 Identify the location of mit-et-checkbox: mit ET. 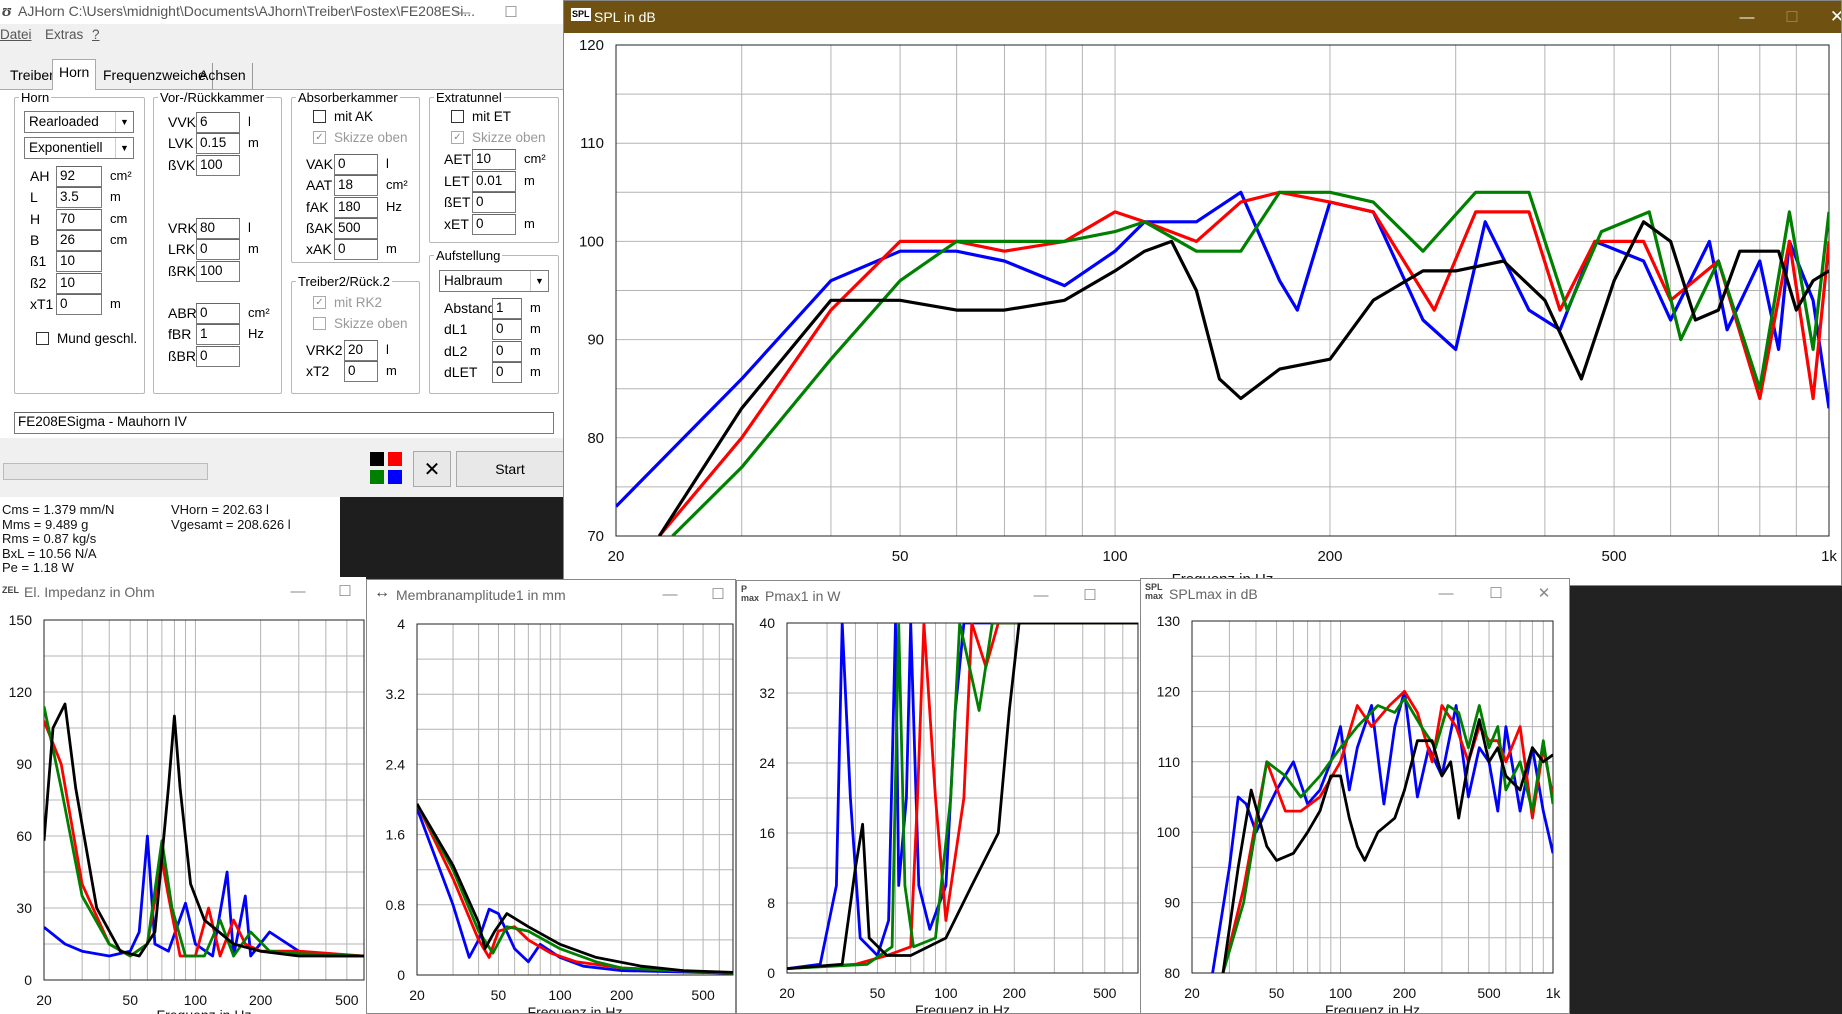
(481, 116).